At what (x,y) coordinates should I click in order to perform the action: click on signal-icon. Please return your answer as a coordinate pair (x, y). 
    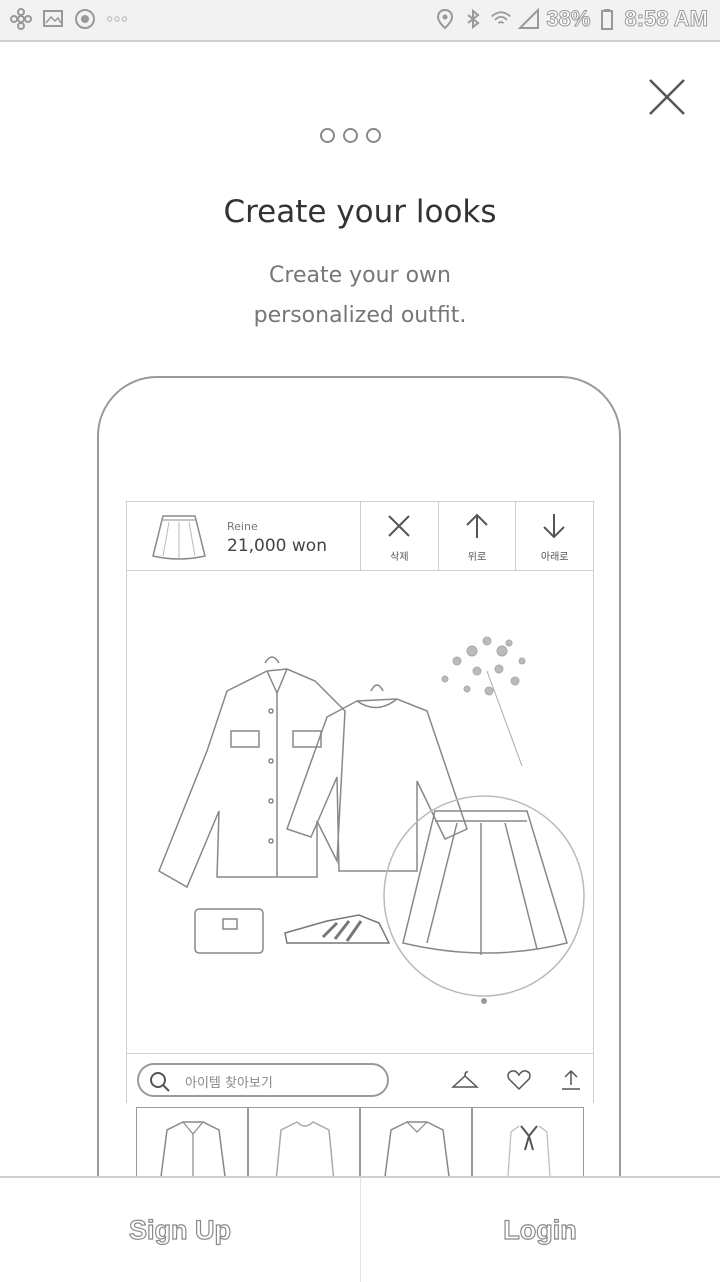
    Looking at the image, I should click on (529, 18).